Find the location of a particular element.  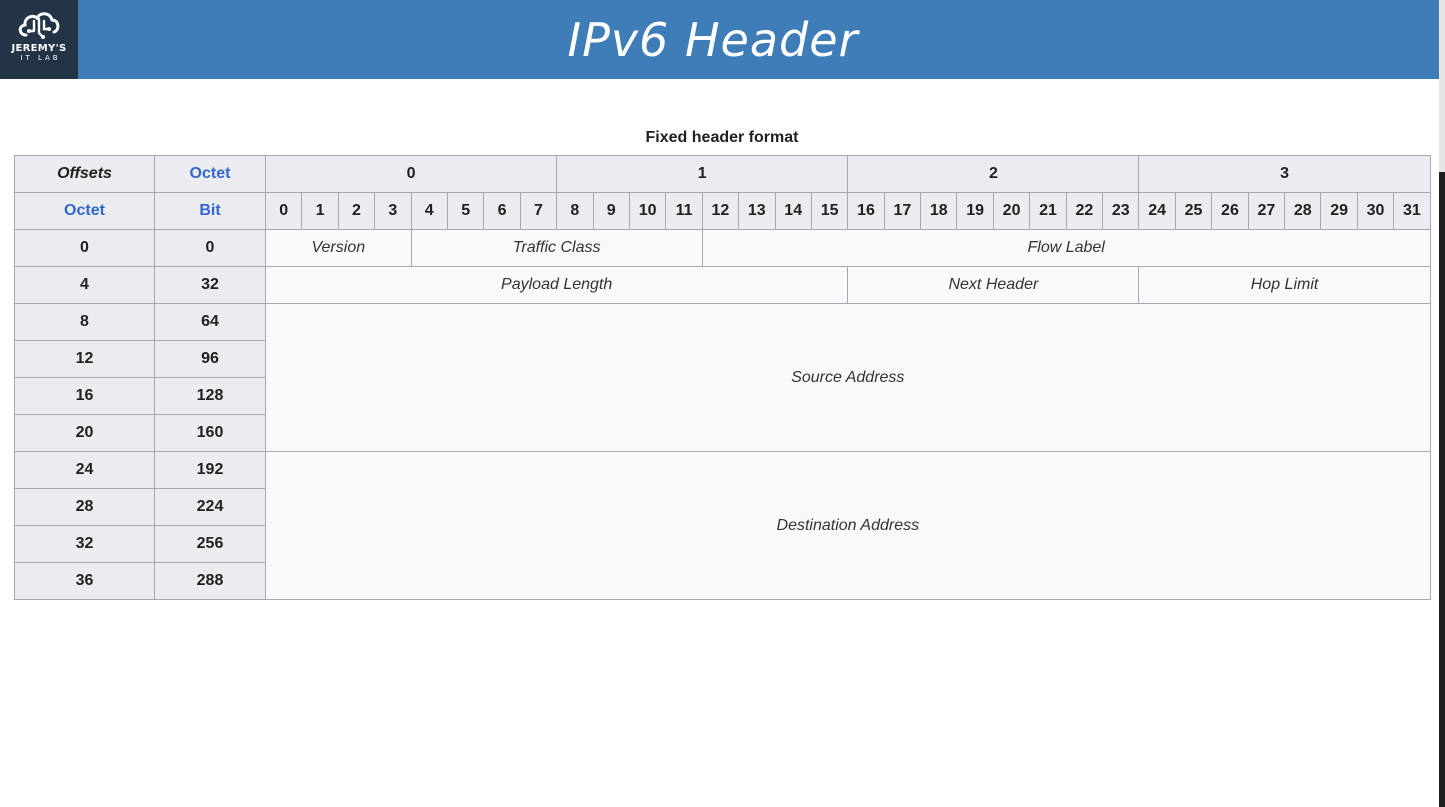

row-octet-offset: 12 is located at coordinates (84, 359).